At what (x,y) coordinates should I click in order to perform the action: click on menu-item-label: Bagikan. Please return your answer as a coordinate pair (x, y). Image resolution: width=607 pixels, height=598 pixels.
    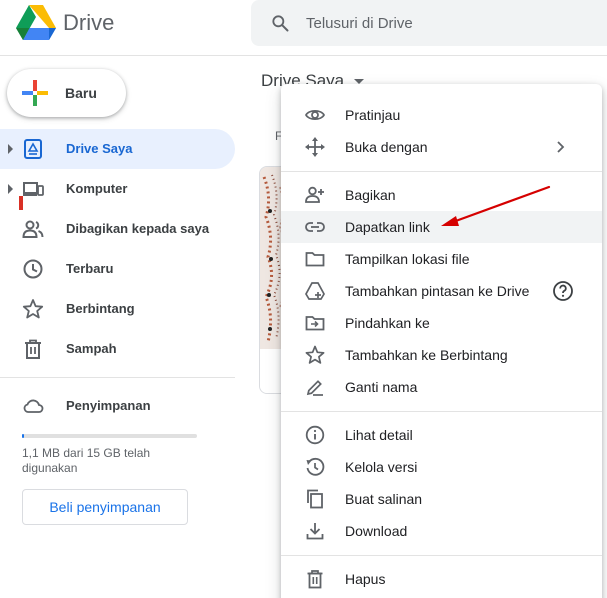
    Looking at the image, I should click on (370, 195).